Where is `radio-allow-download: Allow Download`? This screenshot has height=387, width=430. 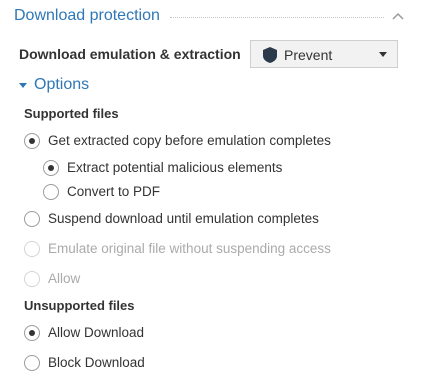 radio-allow-download: Allow Download is located at coordinates (124, 334).